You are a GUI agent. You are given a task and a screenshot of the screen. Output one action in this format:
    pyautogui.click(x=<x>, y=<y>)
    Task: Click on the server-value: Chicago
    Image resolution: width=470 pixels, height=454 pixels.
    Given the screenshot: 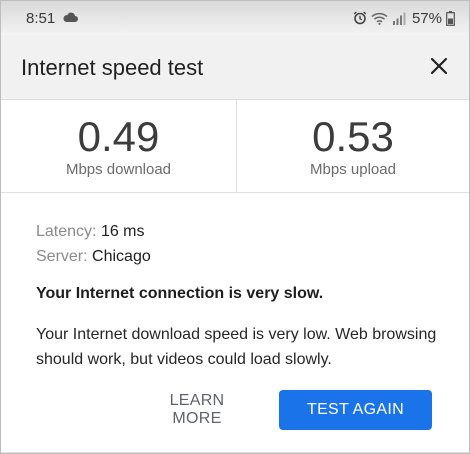 What is the action you would take?
    pyautogui.click(x=121, y=256)
    